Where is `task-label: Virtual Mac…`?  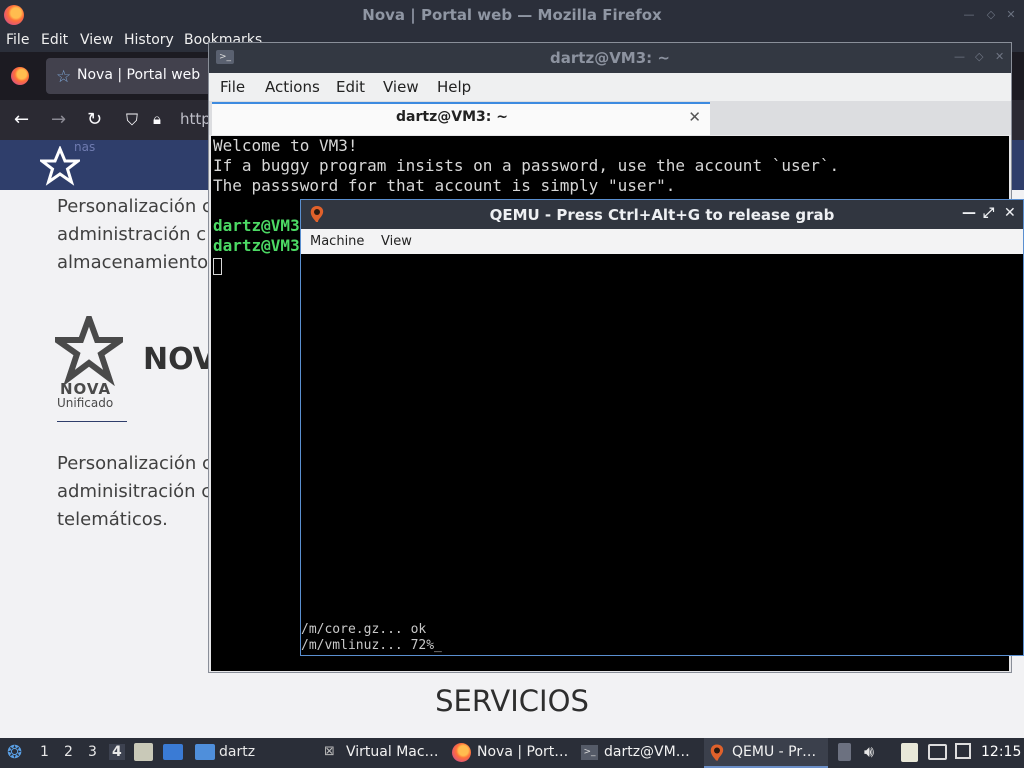
task-label: Virtual Mac… is located at coordinates (392, 752).